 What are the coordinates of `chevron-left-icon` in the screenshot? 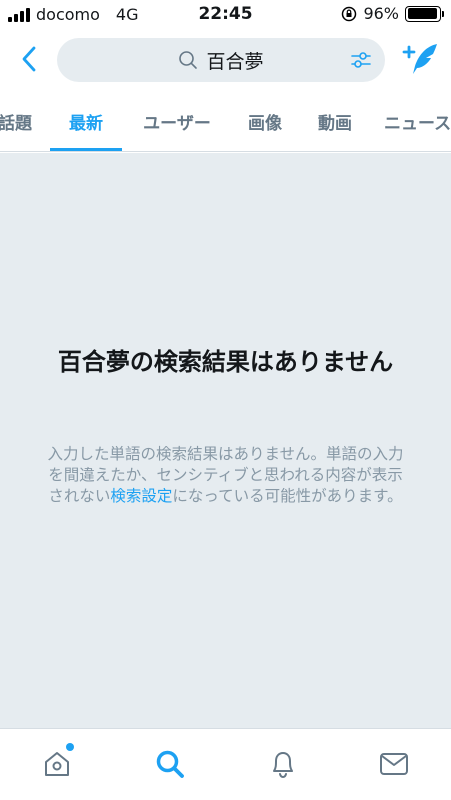 It's located at (29, 59).